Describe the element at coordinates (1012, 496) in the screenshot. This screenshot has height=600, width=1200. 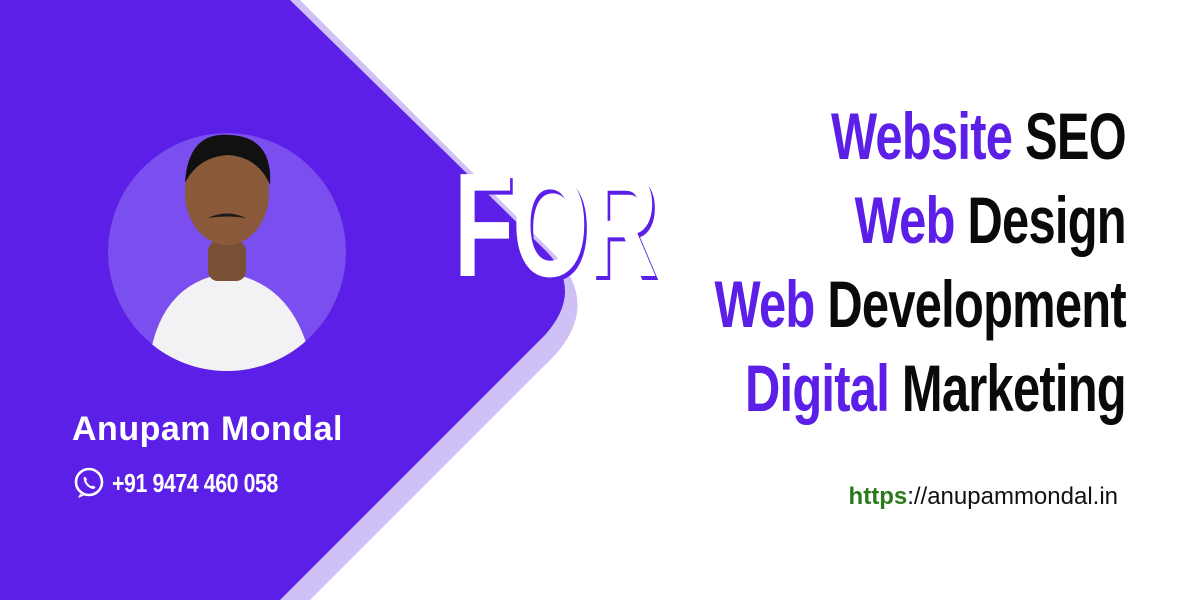
I see `url-domain: ://anupammondal.in` at that location.